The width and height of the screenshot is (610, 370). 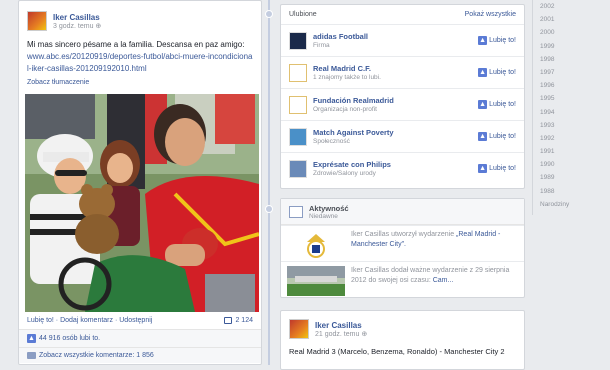 What do you see at coordinates (140, 82) in the screenshot?
I see `translate-link: Zobacz tłumaczenie` at bounding box center [140, 82].